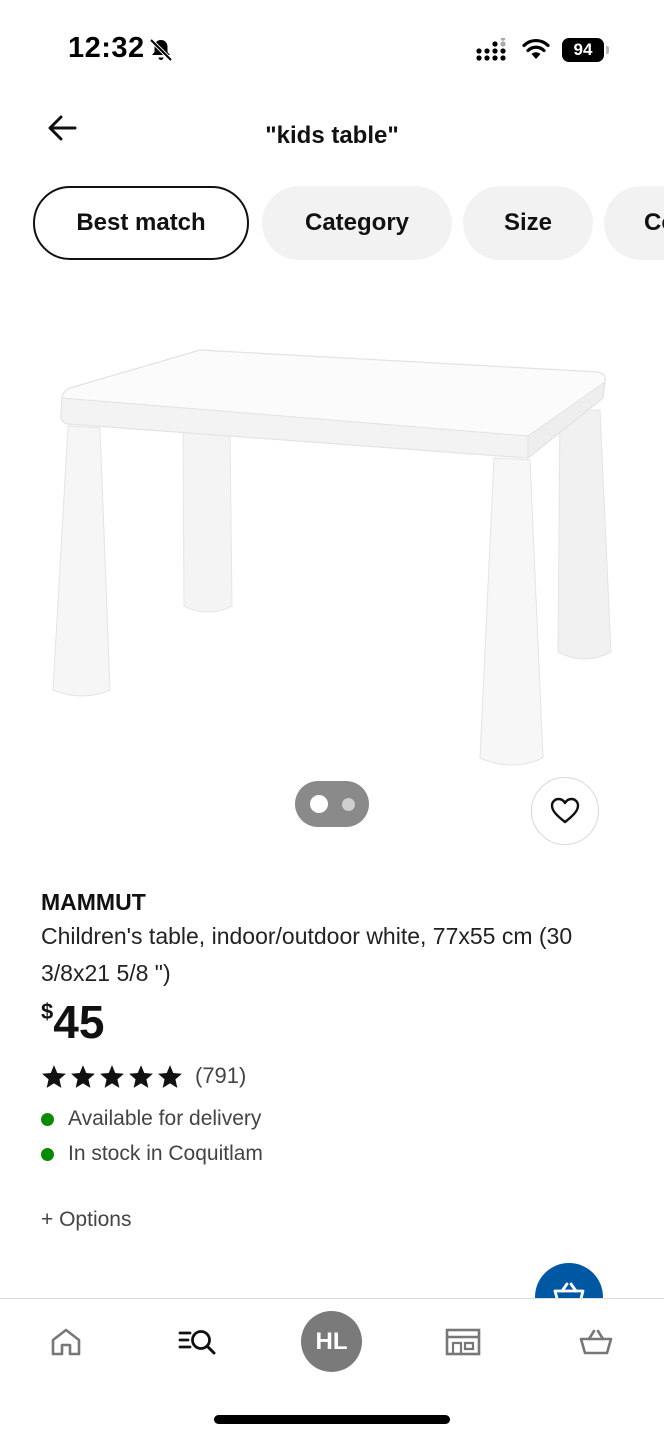 The width and height of the screenshot is (664, 1440). Describe the element at coordinates (583, 50) in the screenshot. I see `battery-level: 94` at that location.